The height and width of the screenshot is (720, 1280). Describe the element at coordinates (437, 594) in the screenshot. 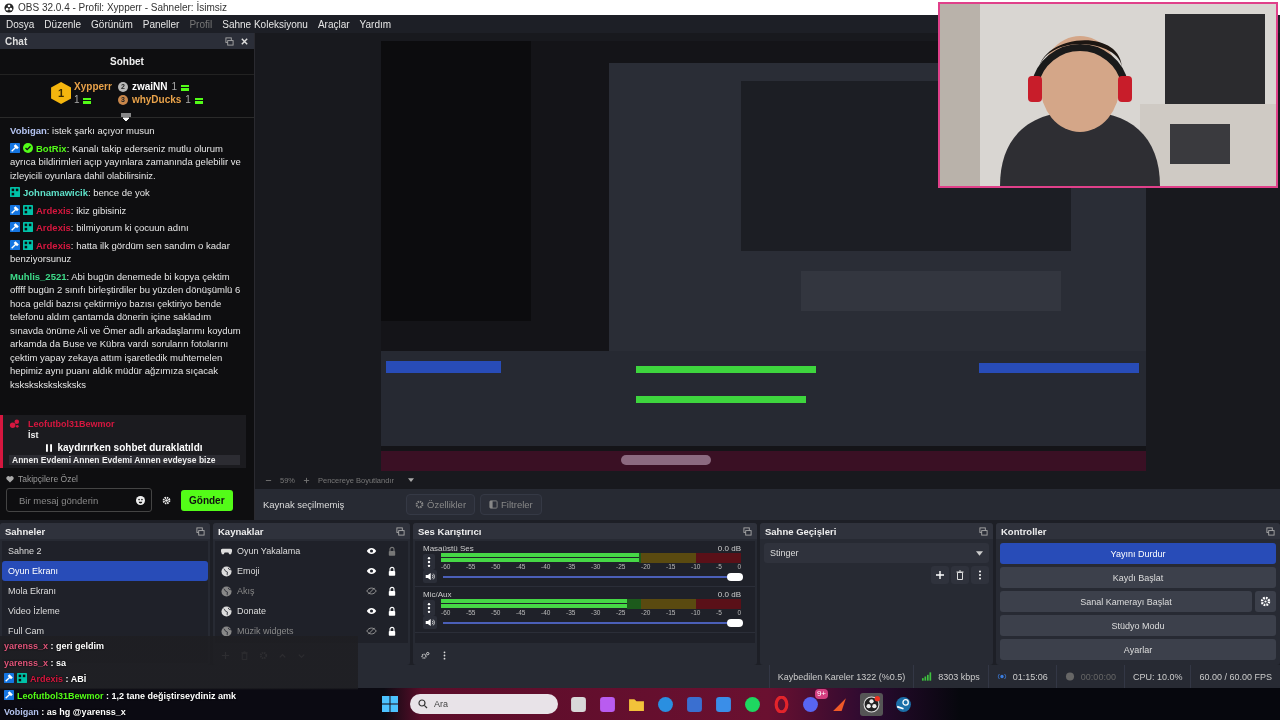

I see `channel-name: Mic/Aux` at that location.